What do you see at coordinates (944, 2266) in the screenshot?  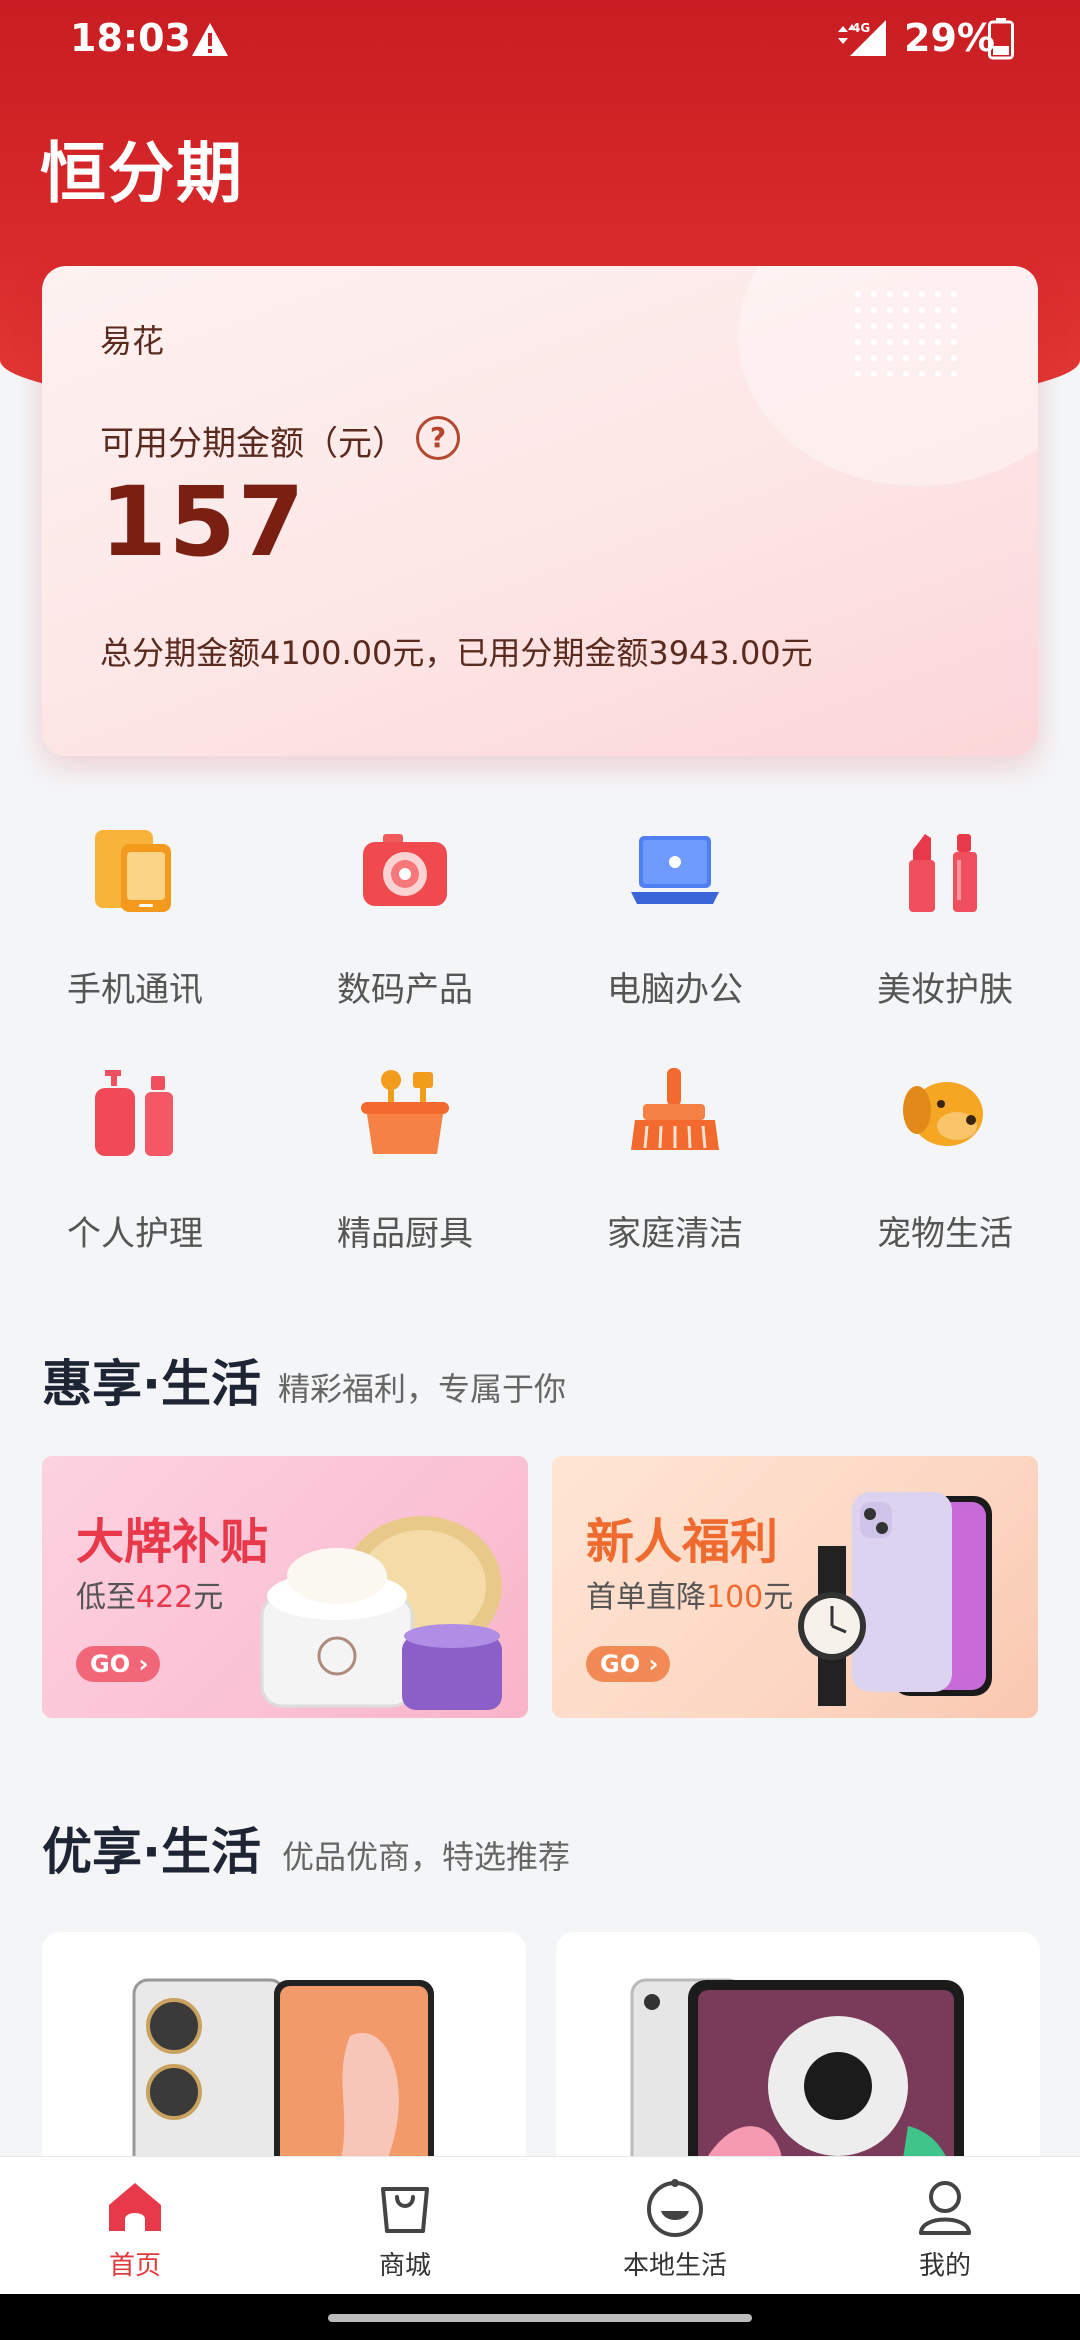 I see `tab-label: 我的` at bounding box center [944, 2266].